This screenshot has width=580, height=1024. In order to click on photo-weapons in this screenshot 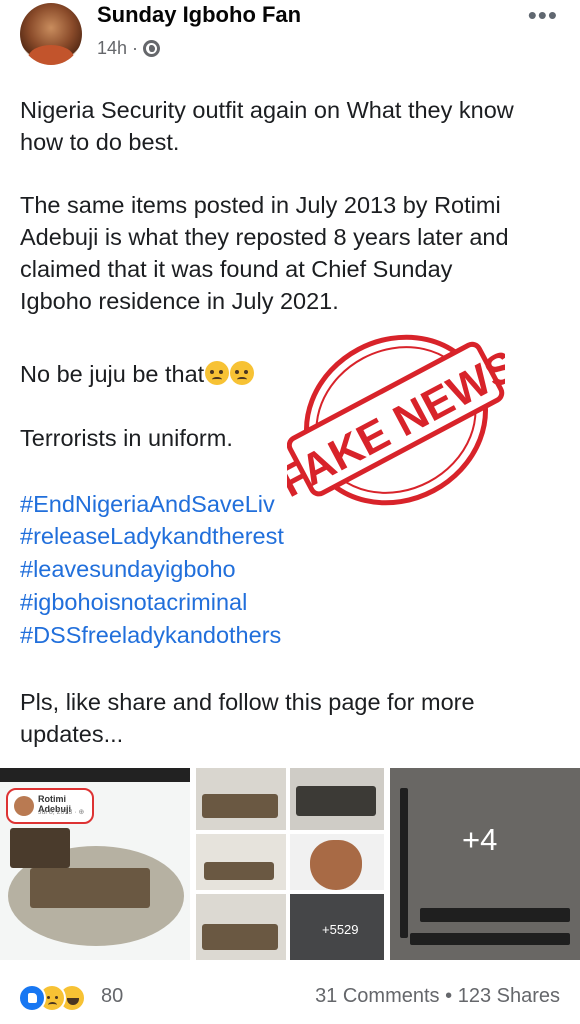, I will do `click(485, 864)`.